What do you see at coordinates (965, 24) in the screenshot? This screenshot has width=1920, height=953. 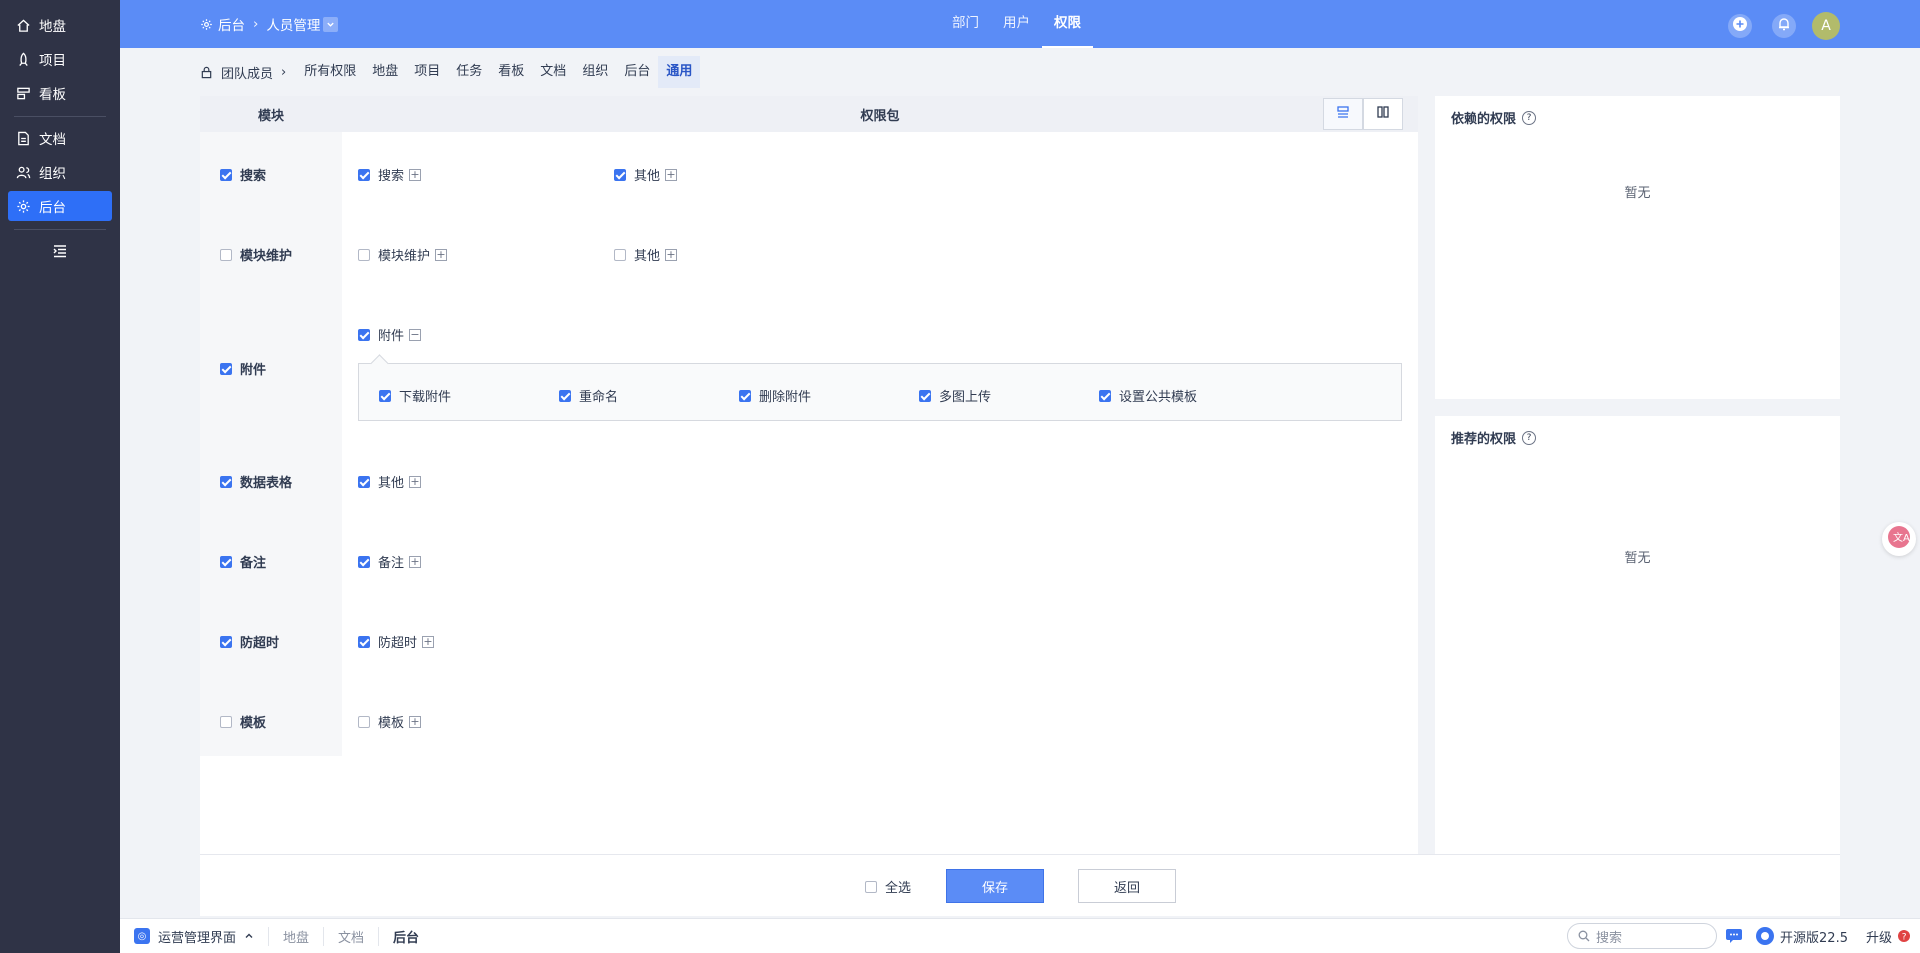 I see `tab-department: 部门` at bounding box center [965, 24].